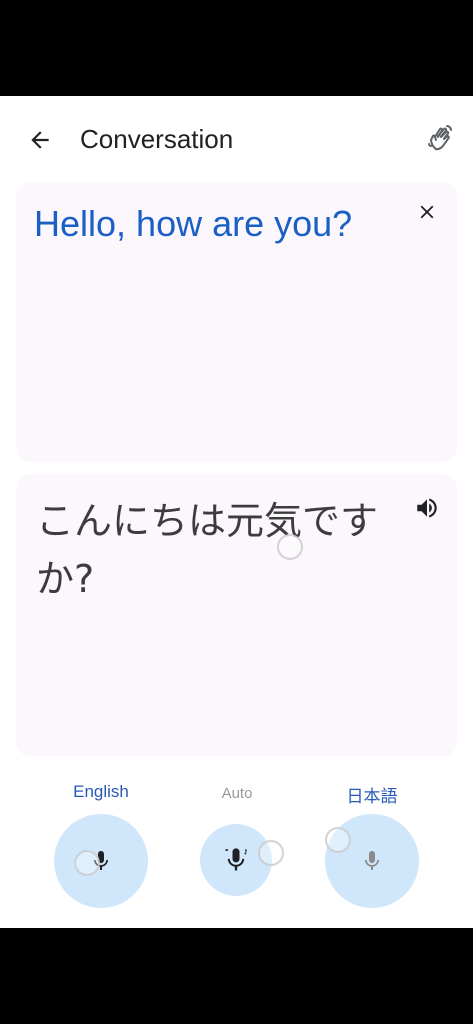  What do you see at coordinates (372, 860) in the screenshot?
I see `mic-icon` at bounding box center [372, 860].